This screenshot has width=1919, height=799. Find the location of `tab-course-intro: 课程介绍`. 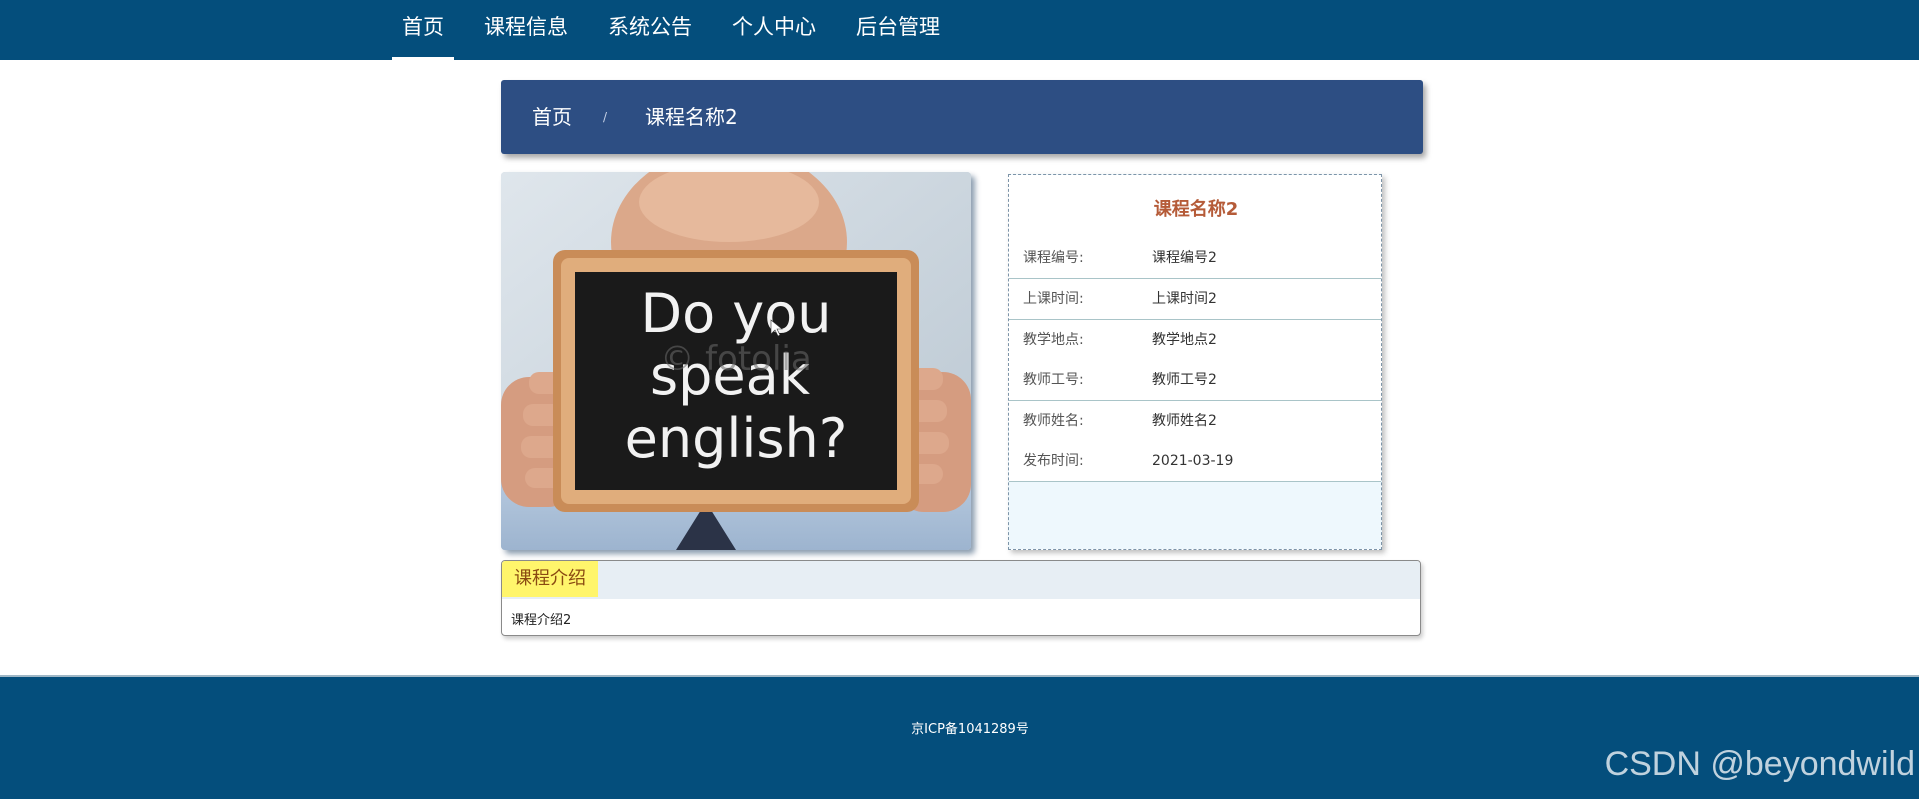

tab-course-intro: 课程介绍 is located at coordinates (550, 579).